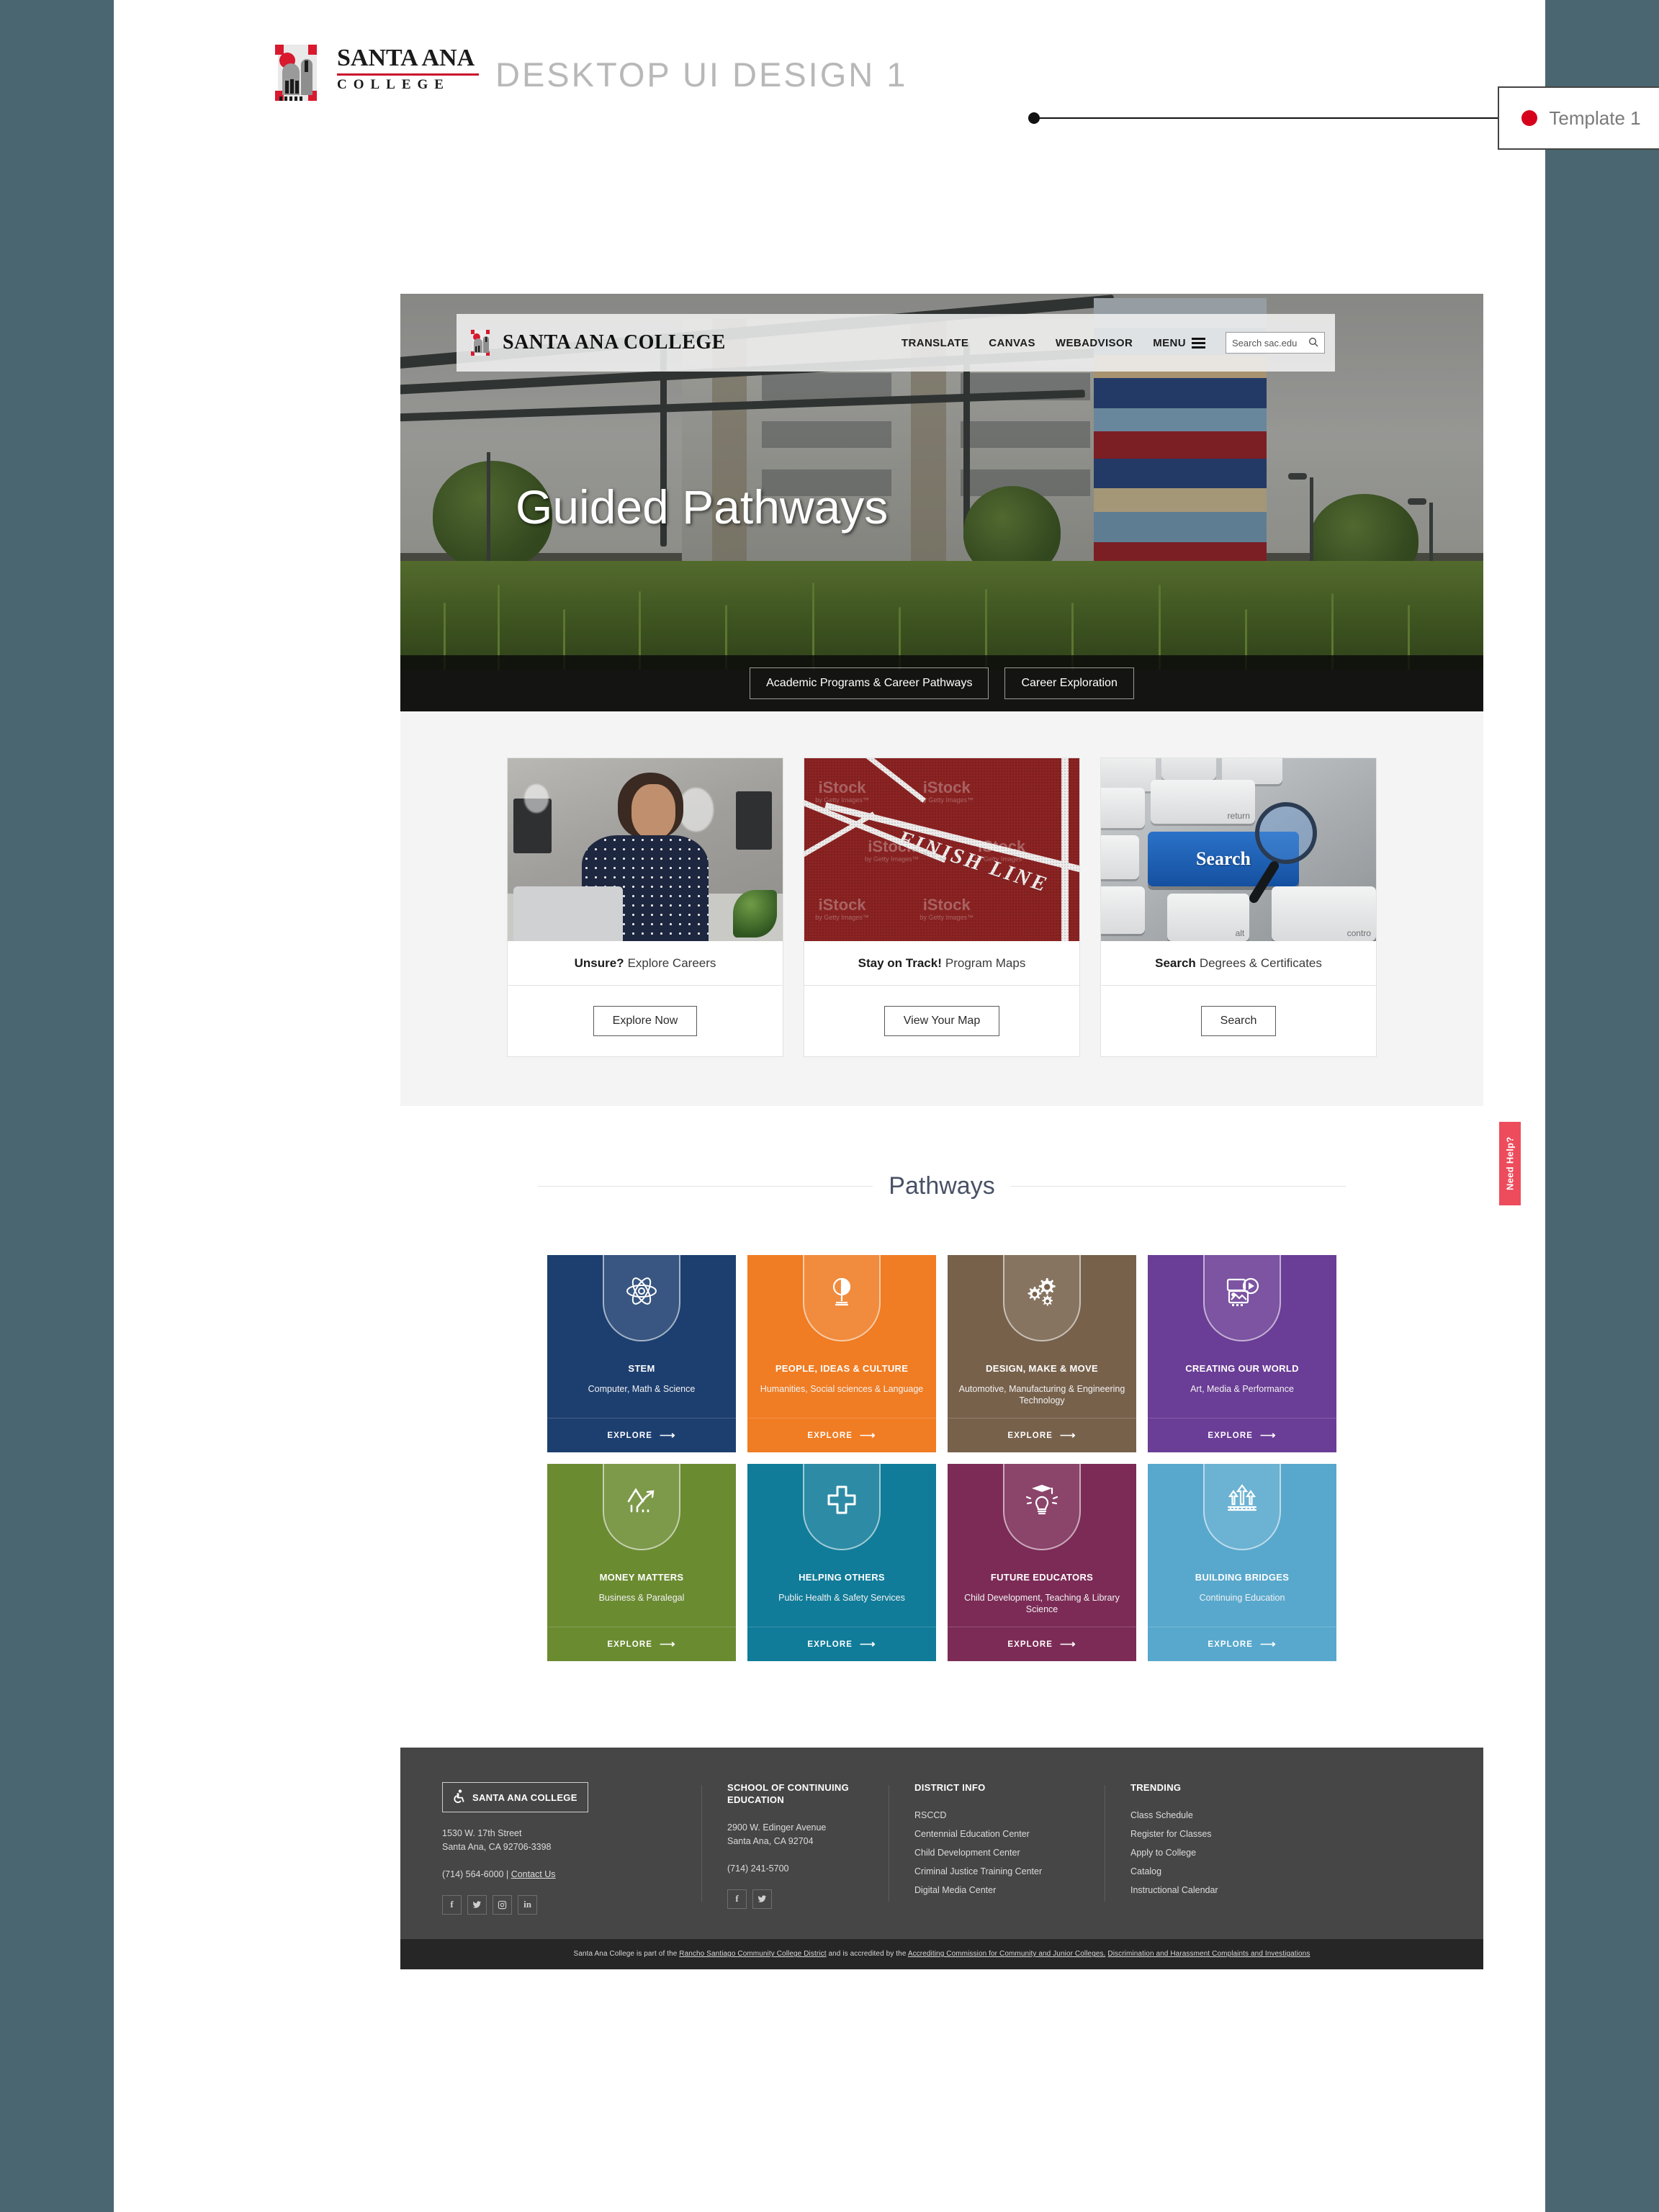 Image resolution: width=1659 pixels, height=2212 pixels. I want to click on card-footer: Explore Now, so click(645, 1021).